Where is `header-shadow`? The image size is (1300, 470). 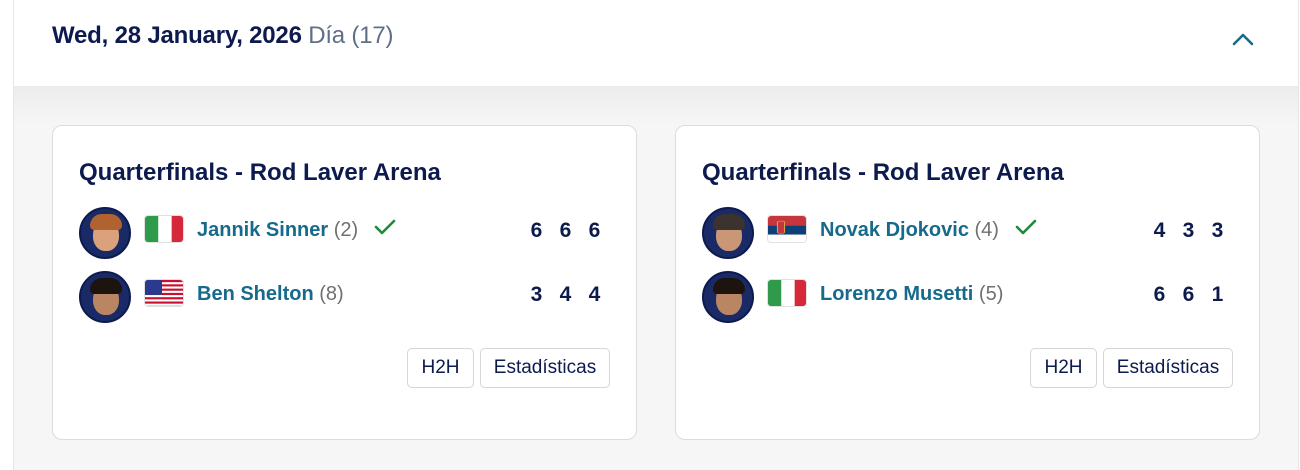
header-shadow is located at coordinates (656, 106).